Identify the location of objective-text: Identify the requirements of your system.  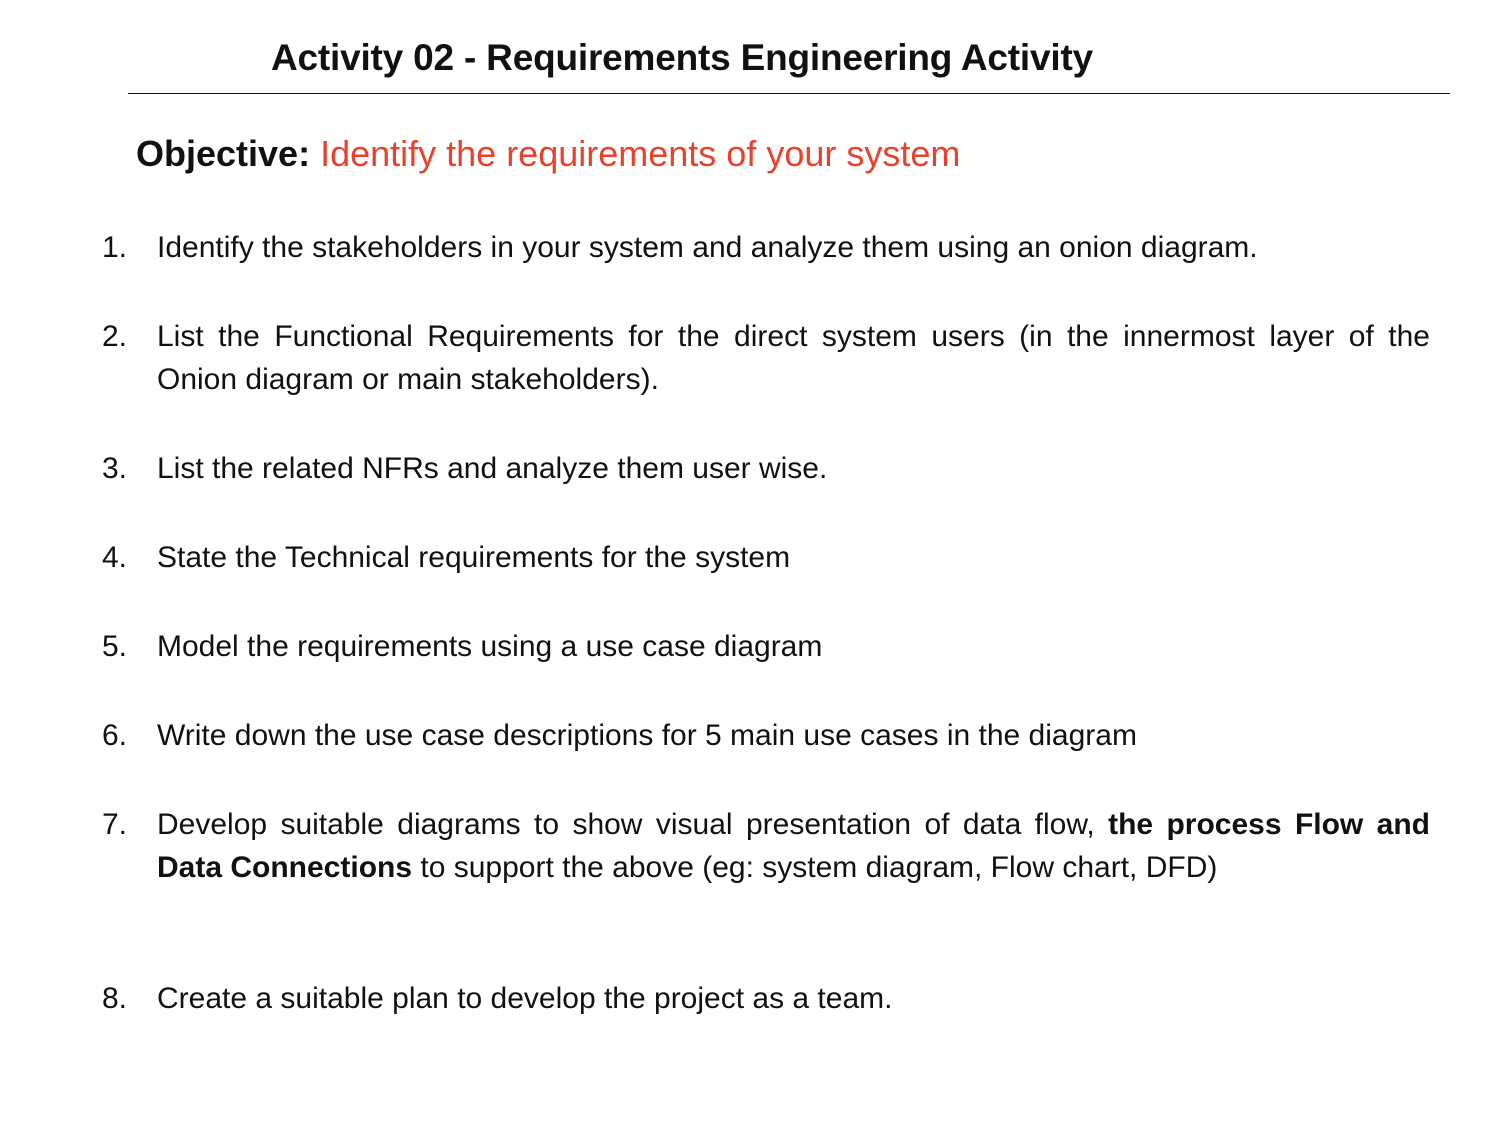
(640, 153).